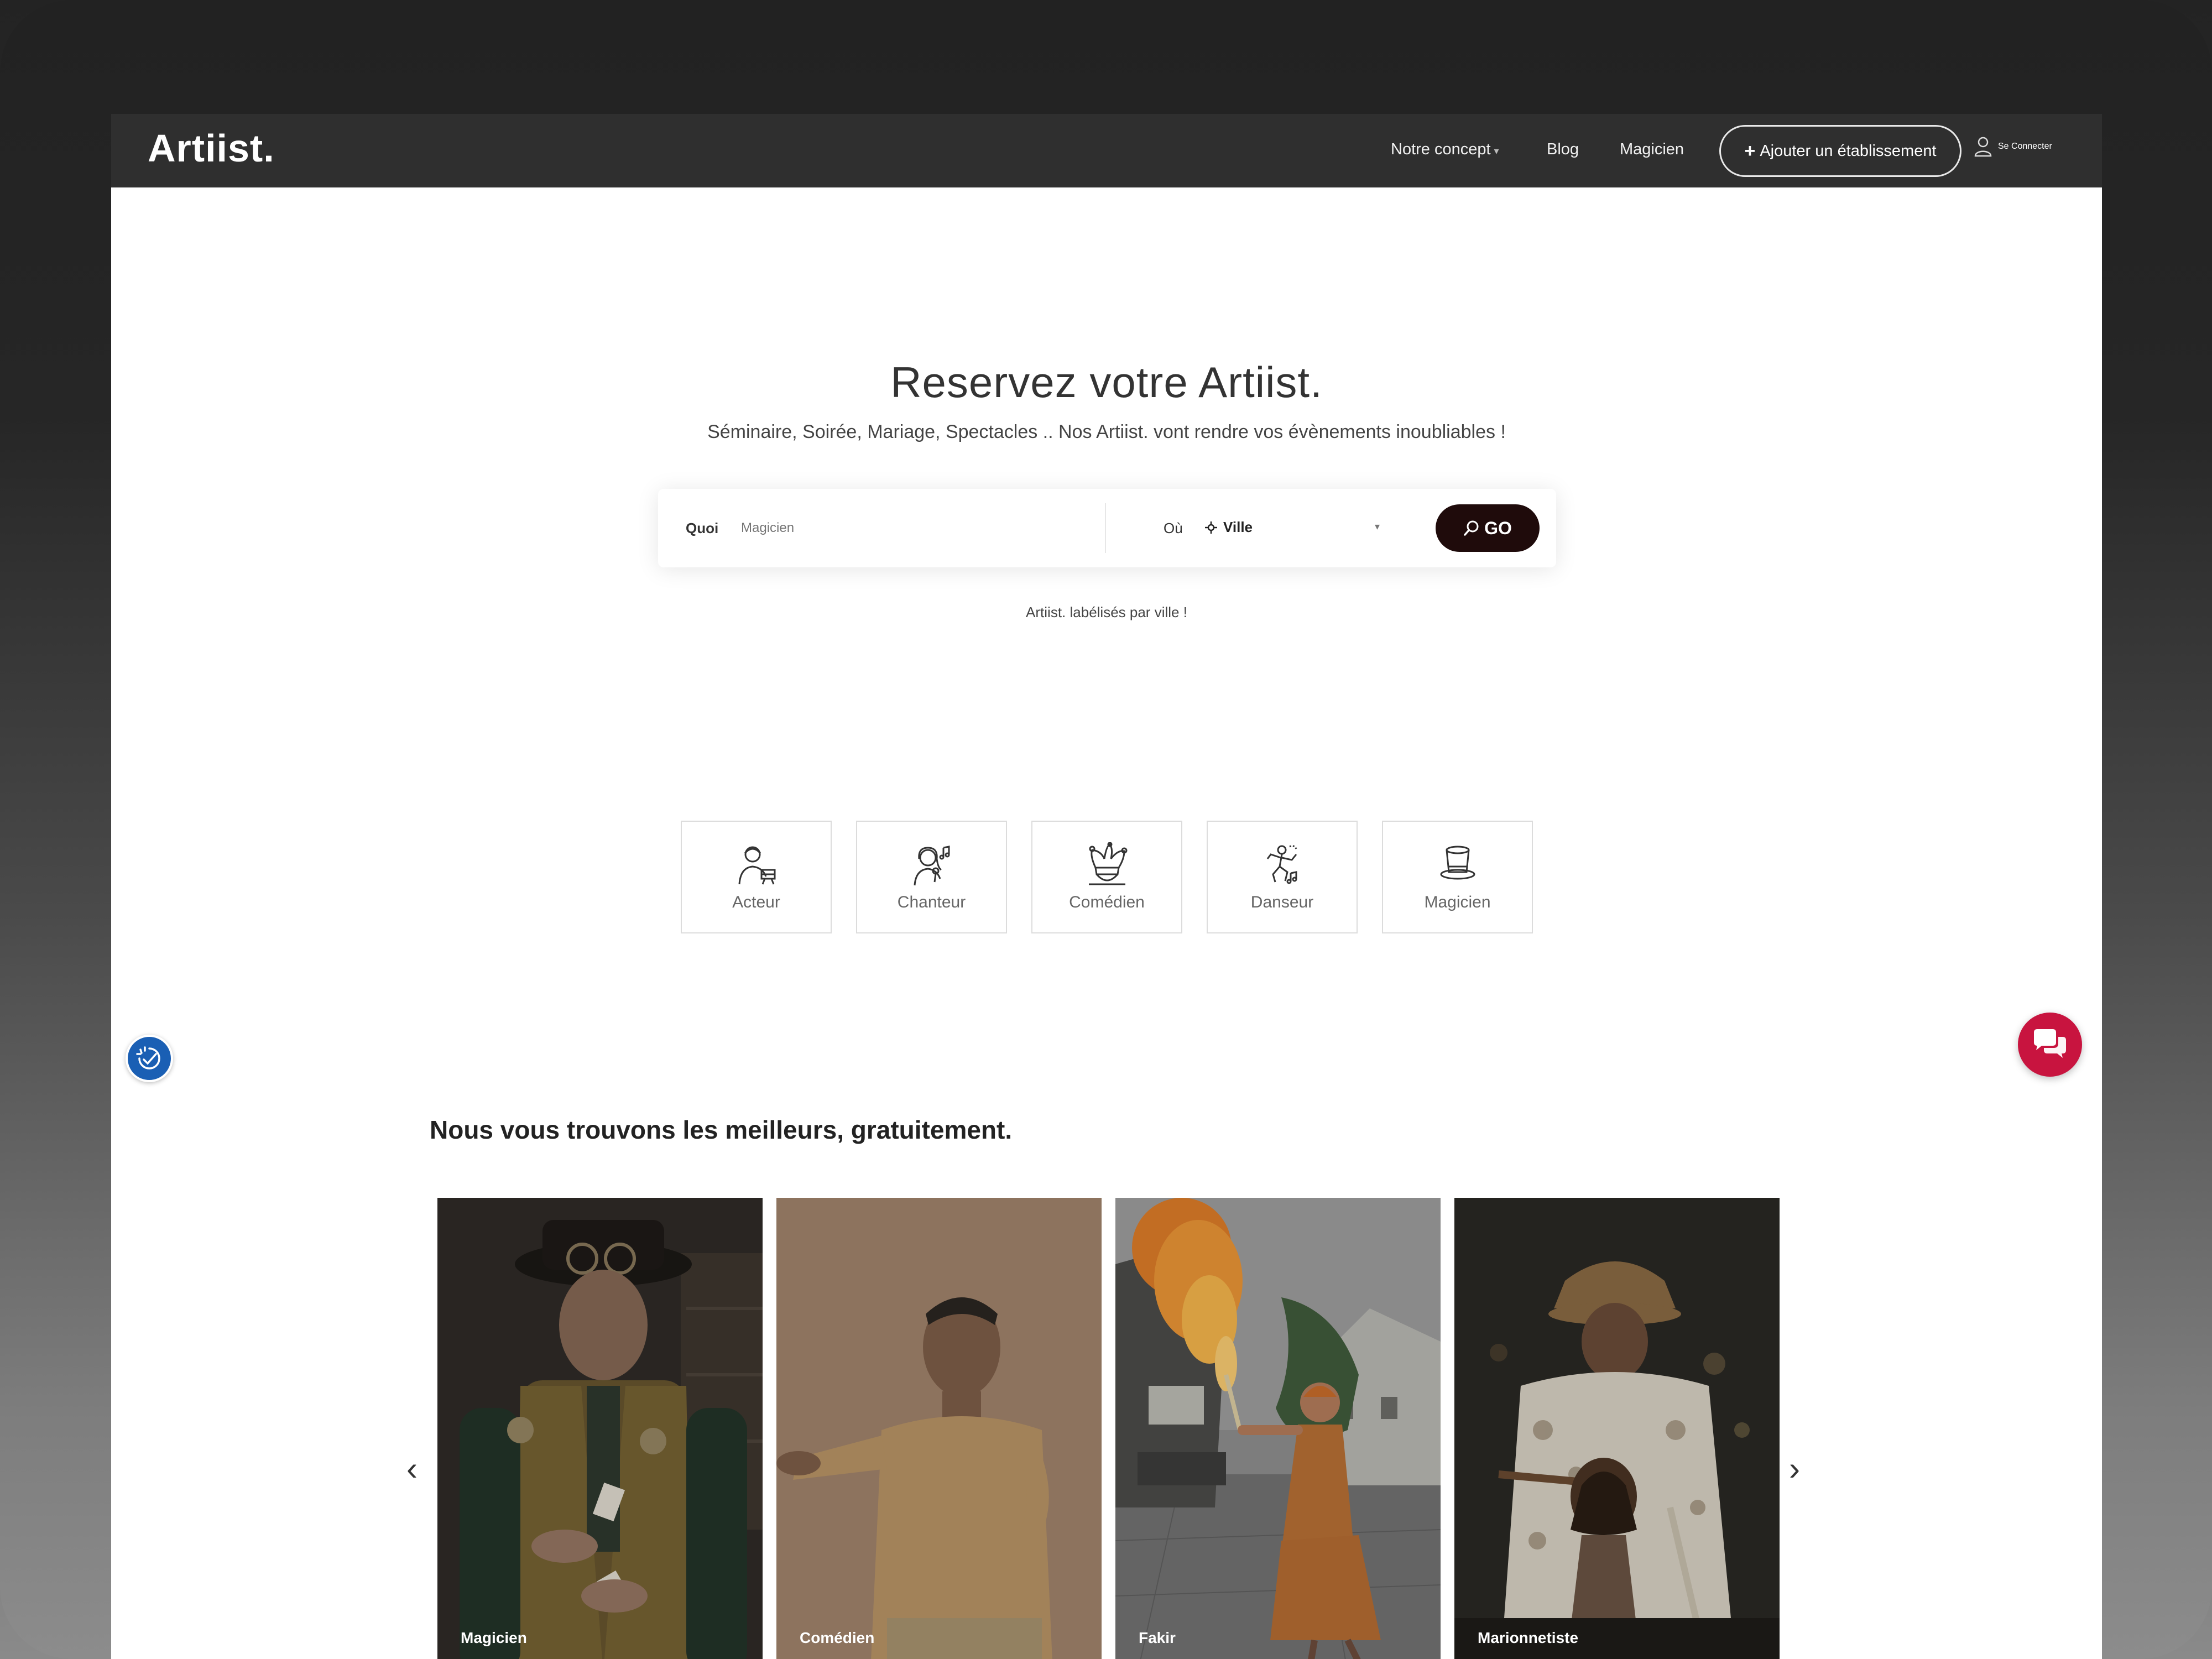 The height and width of the screenshot is (1659, 2212). I want to click on chat-button, so click(2050, 1045).